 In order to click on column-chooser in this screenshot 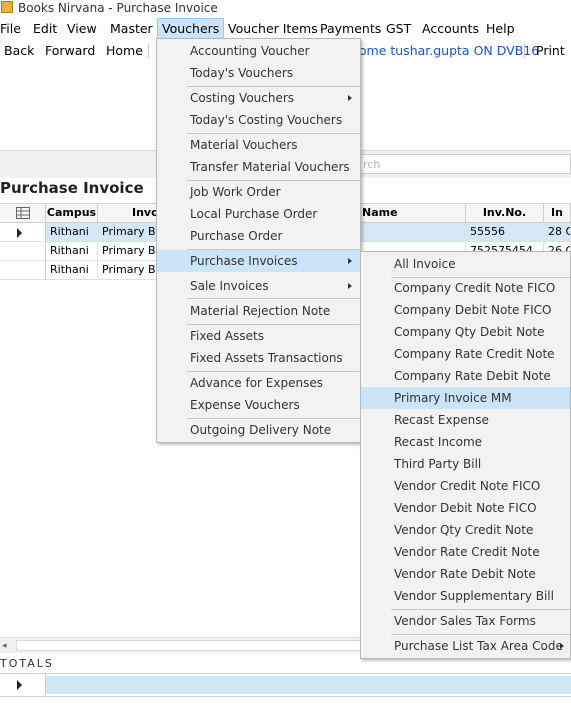, I will do `click(23, 213)`.